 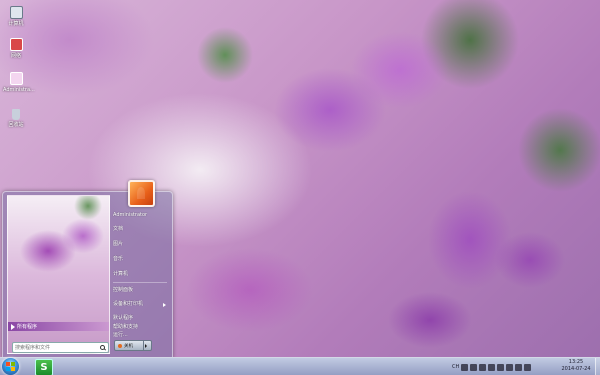 I want to click on show-desktop-button, so click(x=597, y=366).